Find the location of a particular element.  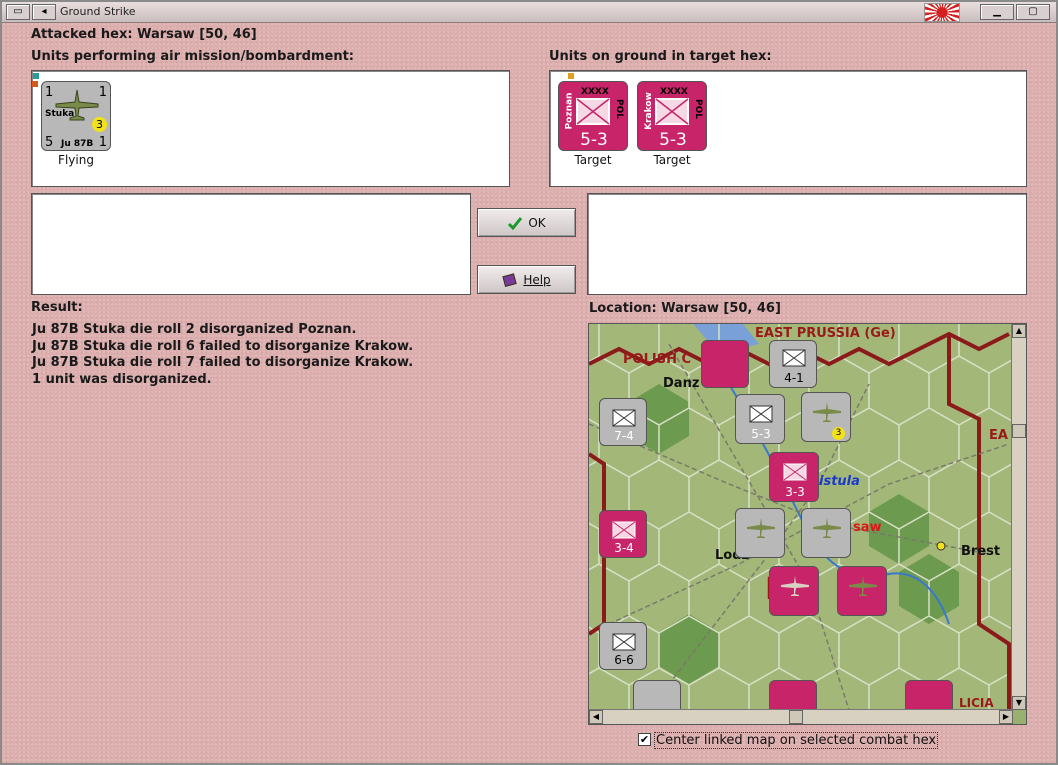

ground-units-label: Units on ground in target hex: is located at coordinates (660, 56).